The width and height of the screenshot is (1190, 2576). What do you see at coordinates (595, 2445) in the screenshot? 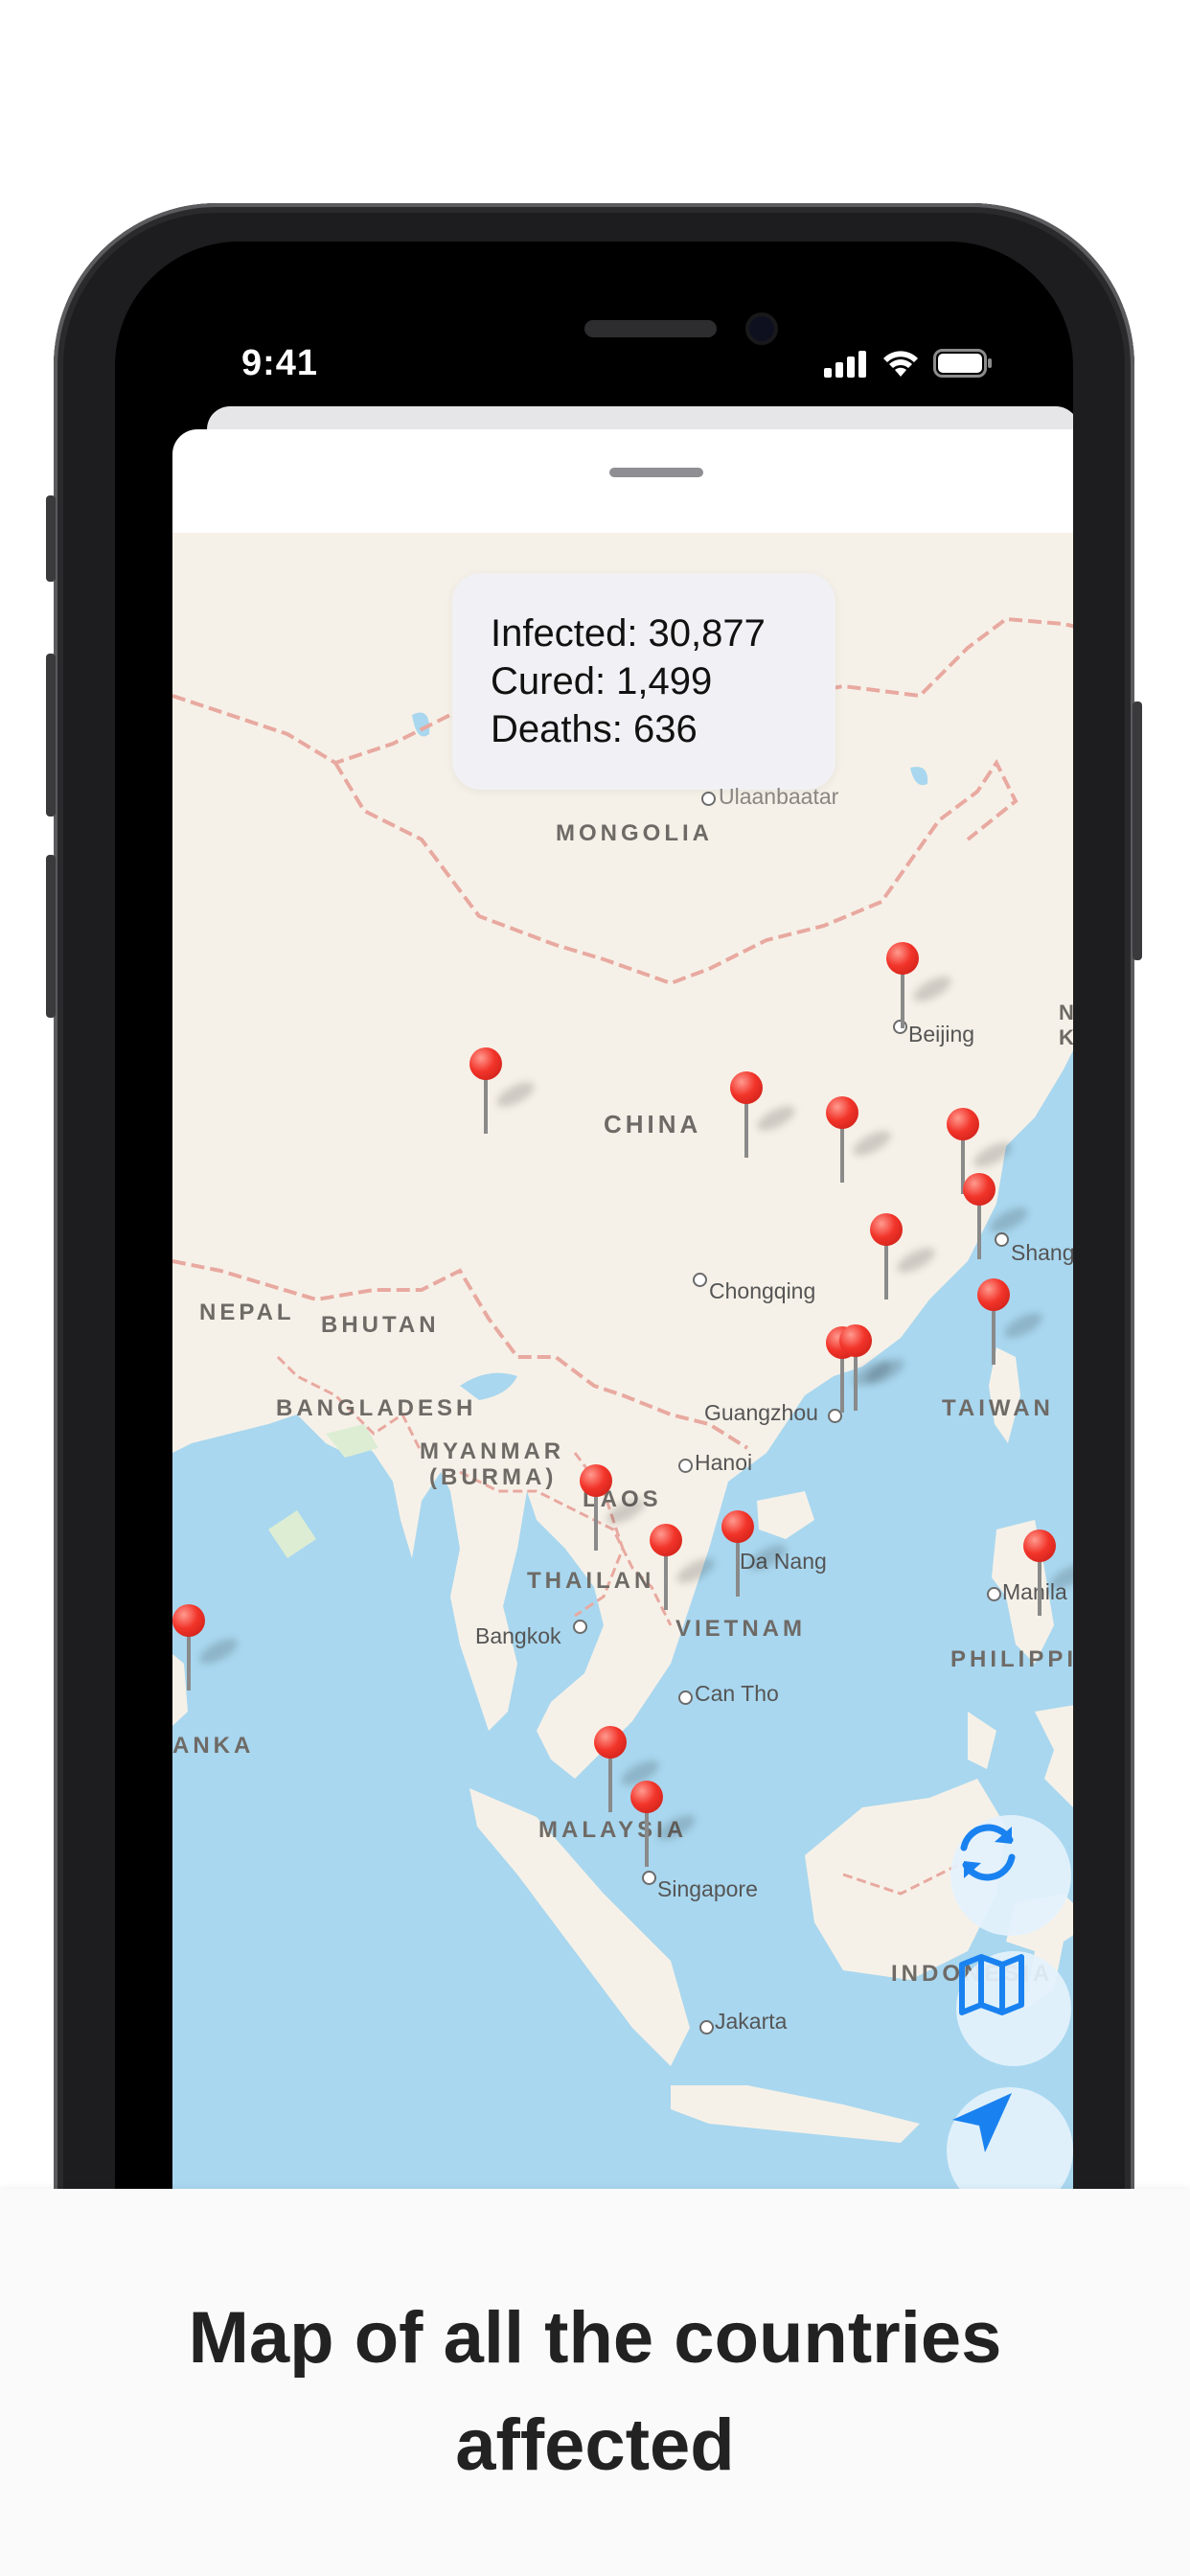
I see `caption-line-2: affected` at bounding box center [595, 2445].